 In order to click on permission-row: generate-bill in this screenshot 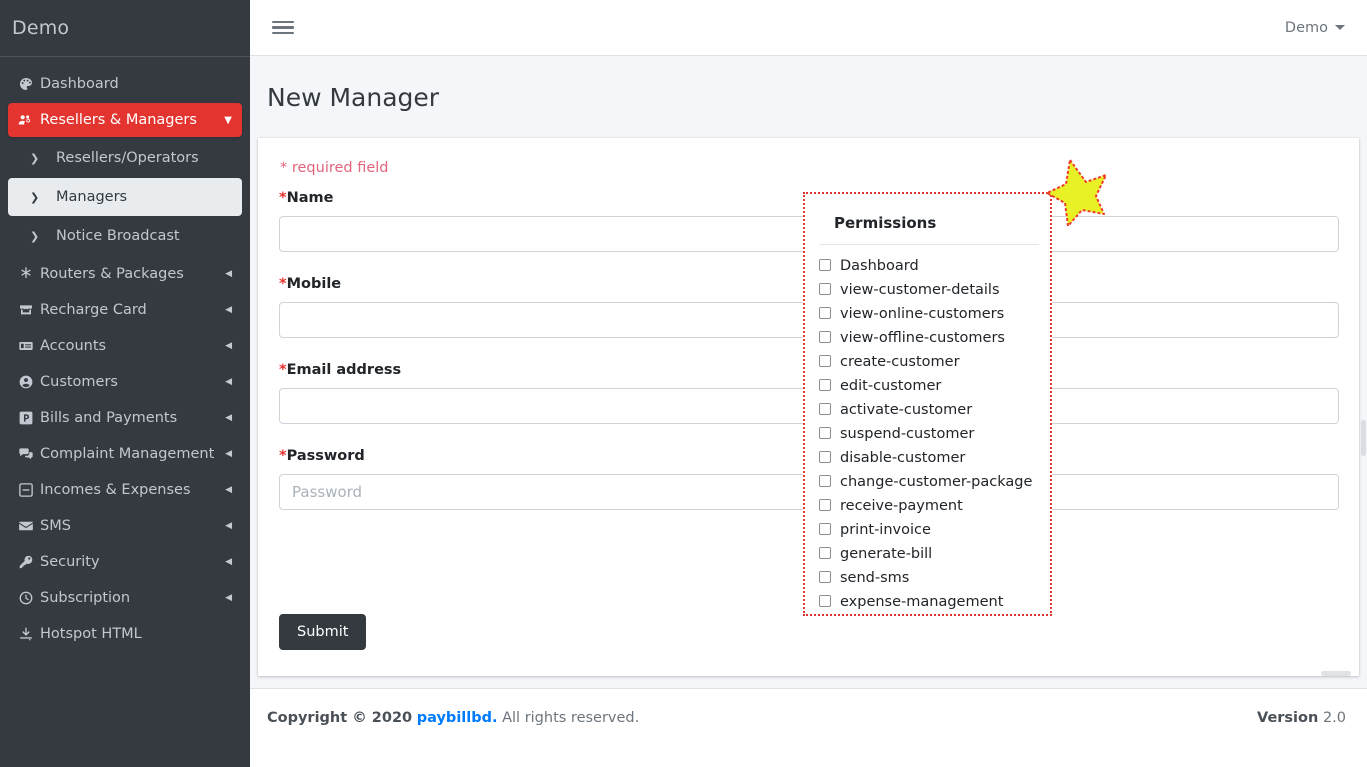, I will do `click(934, 554)`.